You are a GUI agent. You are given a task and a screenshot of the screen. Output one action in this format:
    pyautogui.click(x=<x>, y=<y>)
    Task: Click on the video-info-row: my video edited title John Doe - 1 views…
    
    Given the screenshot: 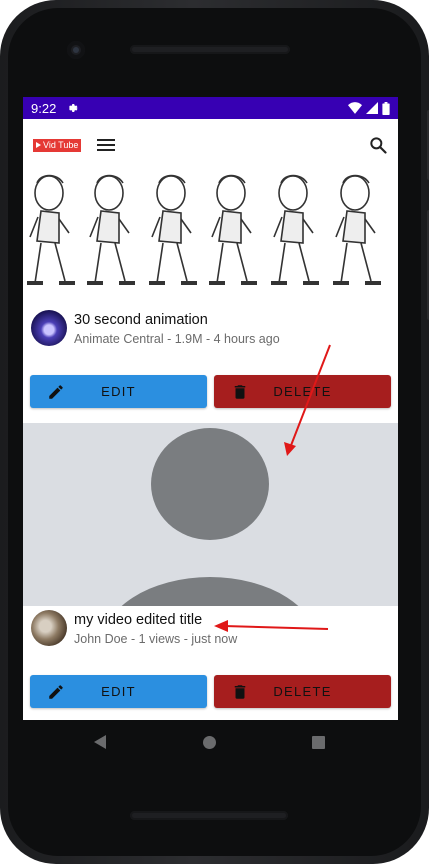 What is the action you would take?
    pyautogui.click(x=210, y=634)
    